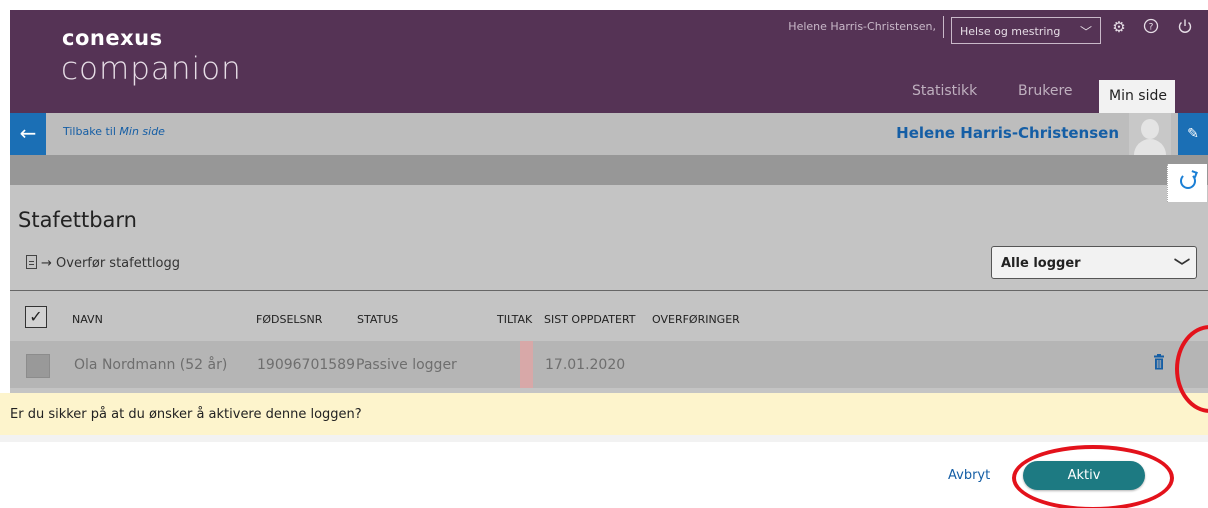 The image size is (1208, 508). I want to click on edit-icon: ✎, so click(1193, 134).